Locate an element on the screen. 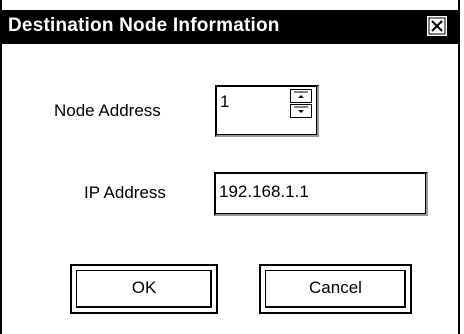  cancel-button-label: Cancel is located at coordinates (335, 287).